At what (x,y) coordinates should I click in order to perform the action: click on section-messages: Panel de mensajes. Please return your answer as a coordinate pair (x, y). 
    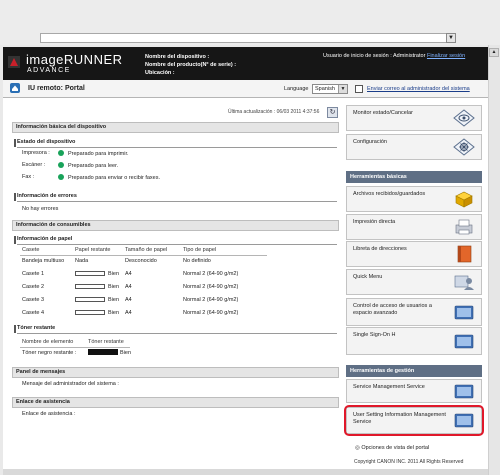
    Looking at the image, I should click on (175, 372).